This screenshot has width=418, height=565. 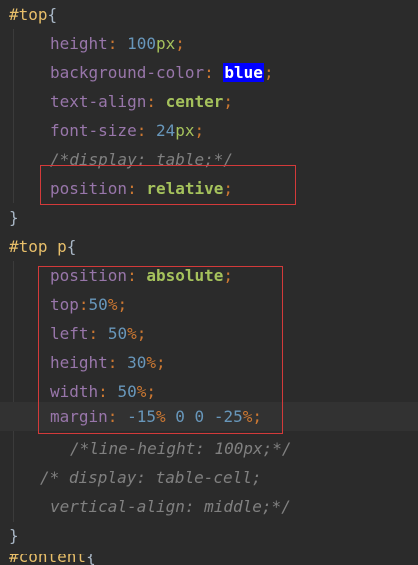 What do you see at coordinates (69, 333) in the screenshot?
I see `css-property: left` at bounding box center [69, 333].